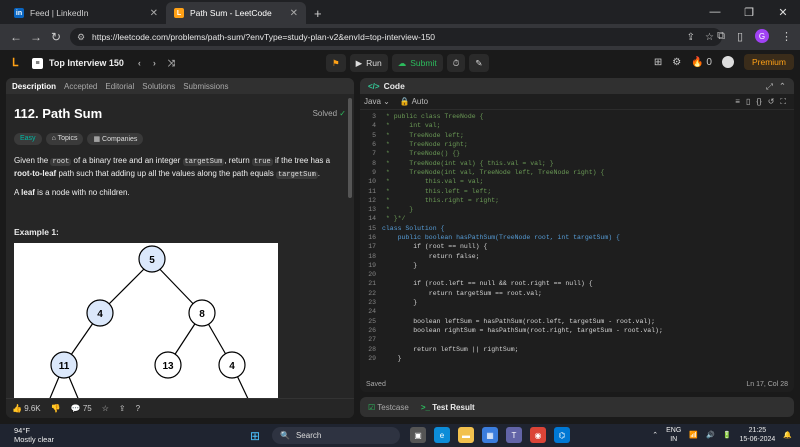 This screenshot has width=800, height=447. What do you see at coordinates (56, 37) in the screenshot?
I see `reload-icon: ↻` at bounding box center [56, 37].